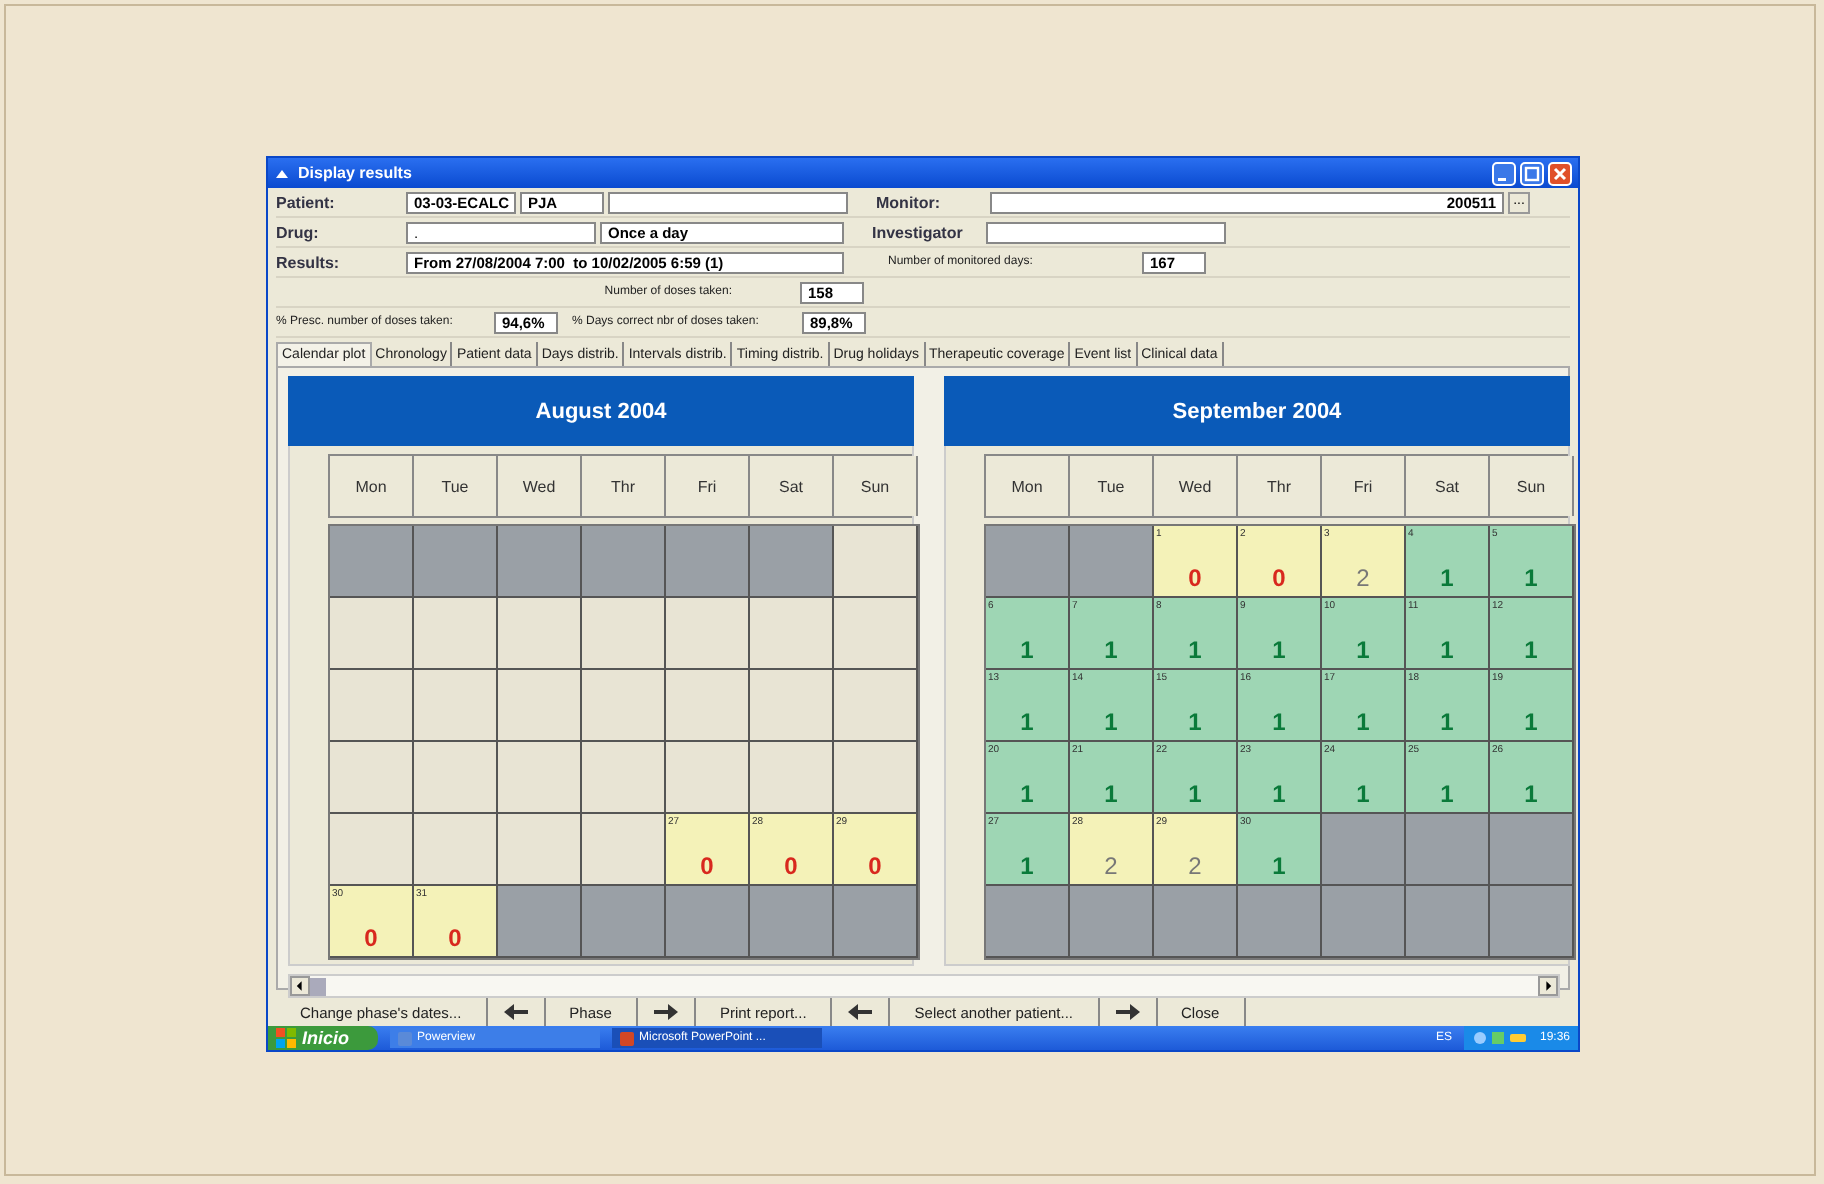  What do you see at coordinates (1560, 173) in the screenshot?
I see `close-button` at bounding box center [1560, 173].